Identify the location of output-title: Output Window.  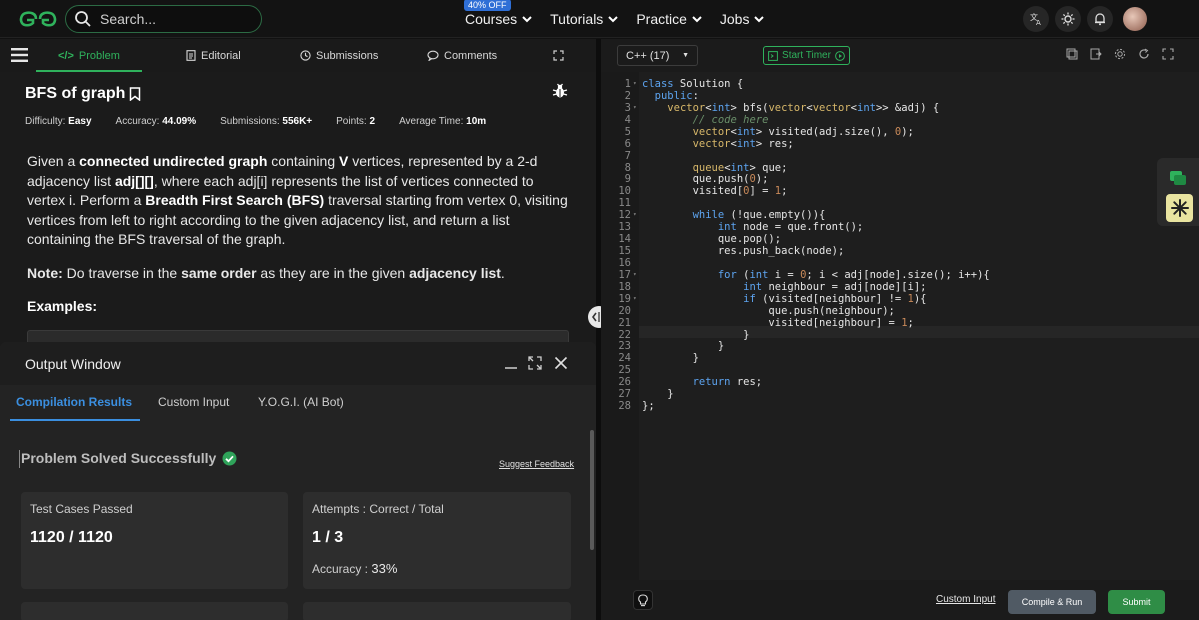
(73, 364).